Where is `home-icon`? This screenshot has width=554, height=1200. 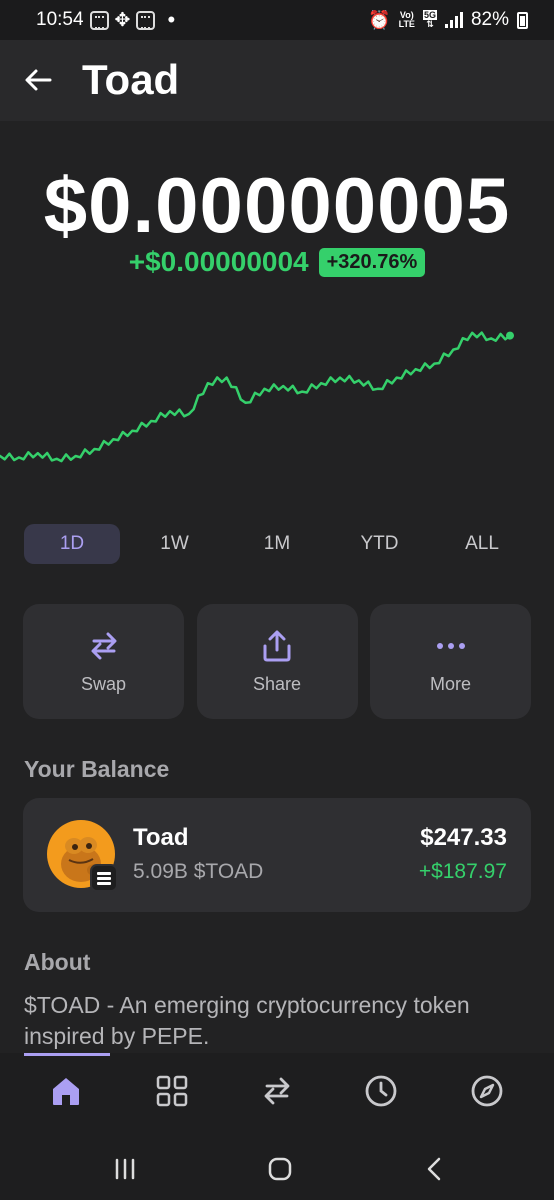
home-icon is located at coordinates (66, 1091).